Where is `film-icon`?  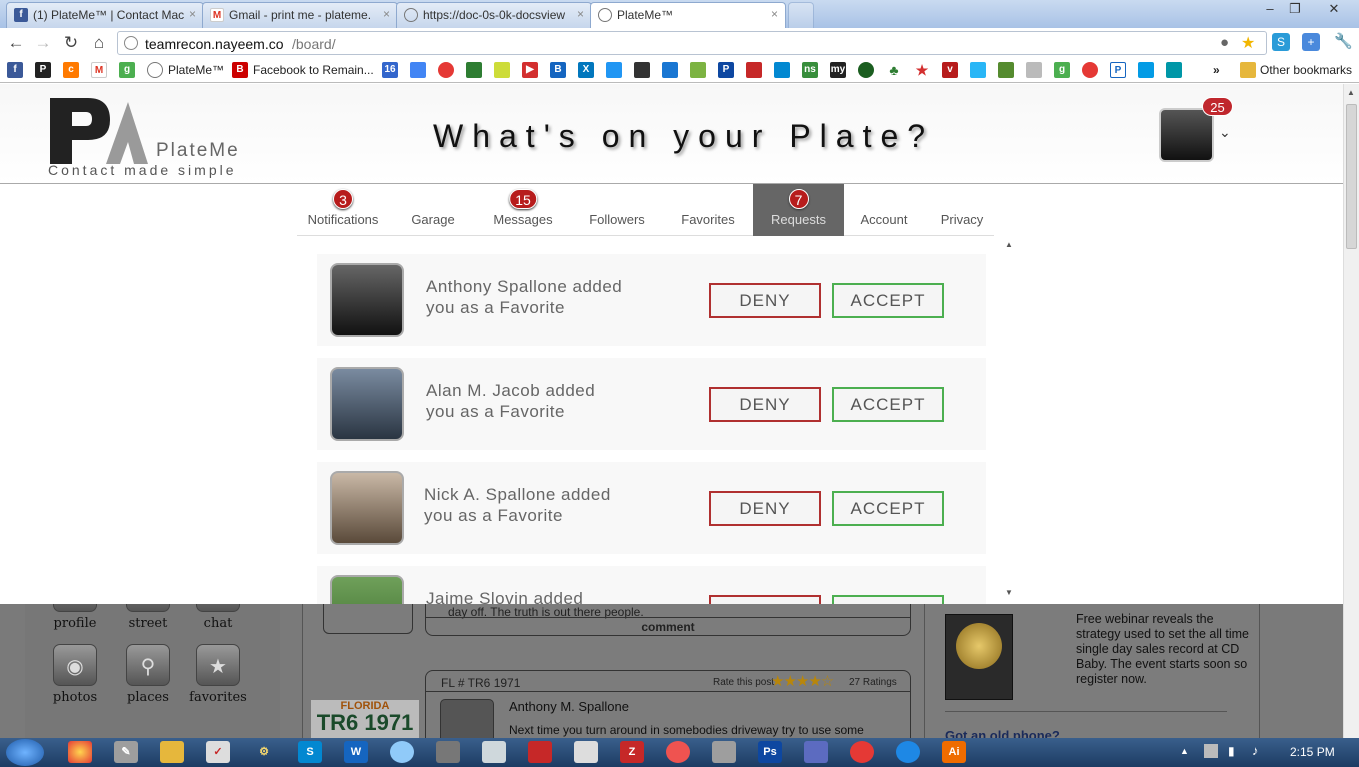 film-icon is located at coordinates (540, 752).